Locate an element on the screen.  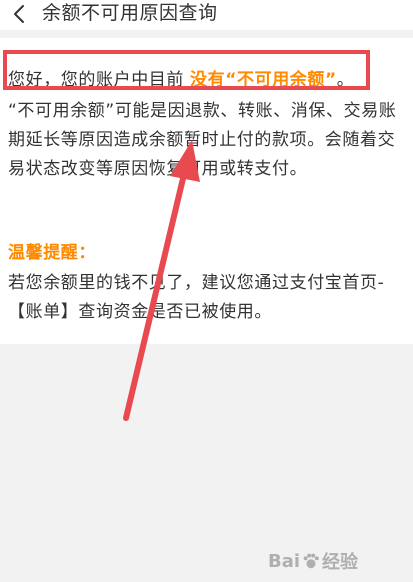
page-title: 余额不可用原因查询 is located at coordinates (130, 13).